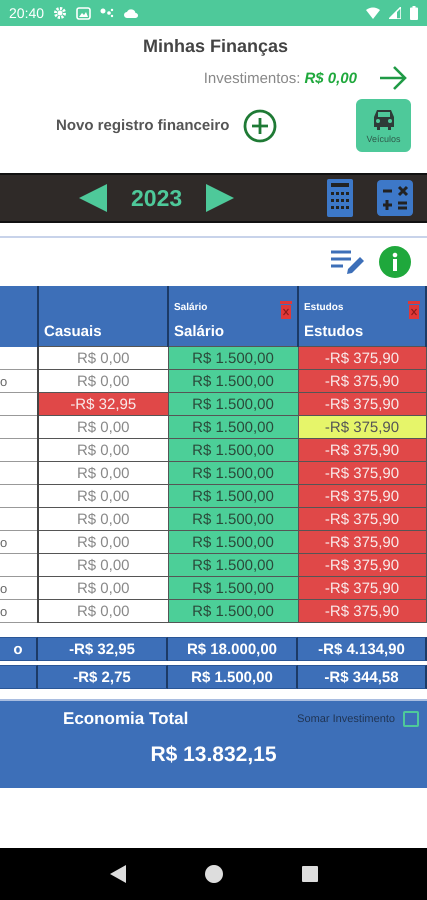 Image resolution: width=427 pixels, height=900 pixels. What do you see at coordinates (233, 649) in the screenshot?
I see `summary-cell: R$ 18.000,00` at bounding box center [233, 649].